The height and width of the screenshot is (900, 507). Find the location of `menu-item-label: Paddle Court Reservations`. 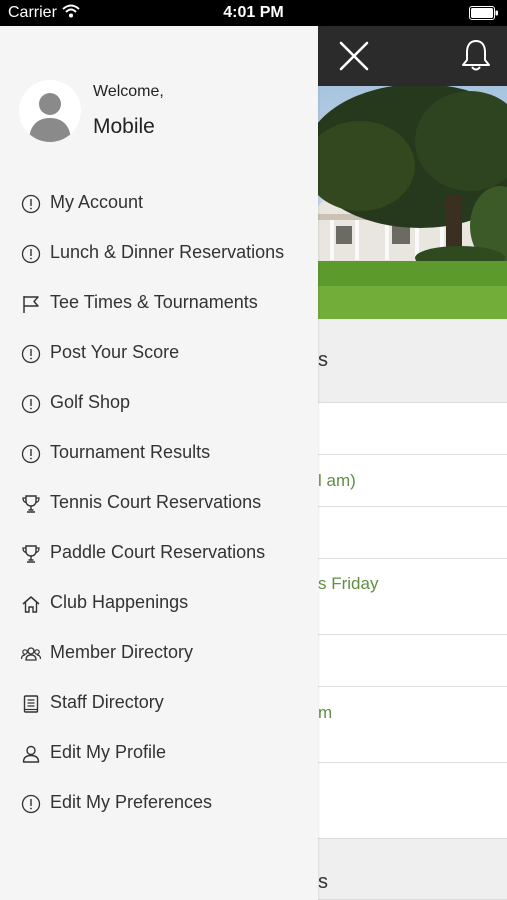

menu-item-label: Paddle Court Reservations is located at coordinates (158, 552).